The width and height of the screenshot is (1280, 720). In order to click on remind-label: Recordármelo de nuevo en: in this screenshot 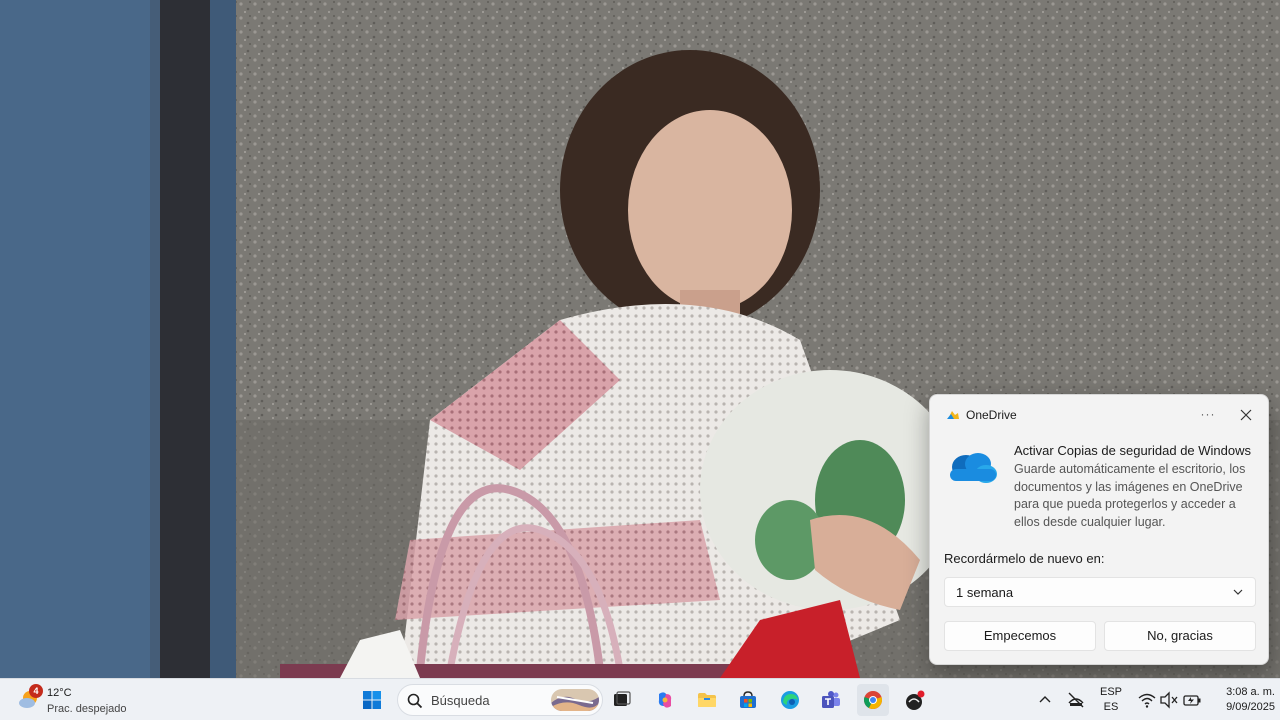, I will do `click(1024, 558)`.